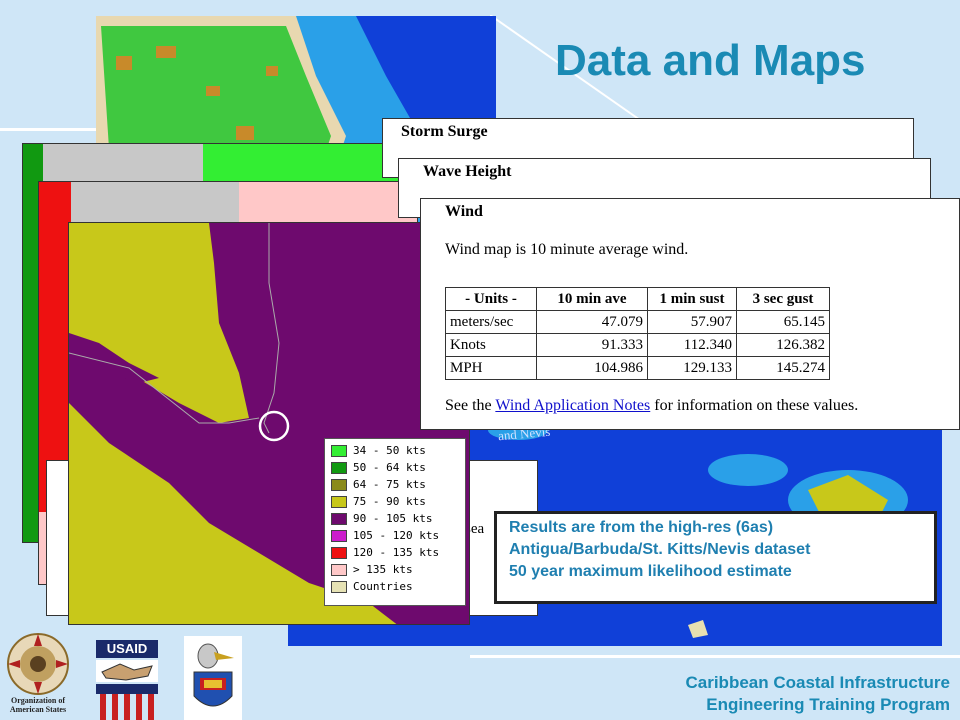  Describe the element at coordinates (395, 569) in the screenshot. I see `legend-item: > 135 kts` at that location.